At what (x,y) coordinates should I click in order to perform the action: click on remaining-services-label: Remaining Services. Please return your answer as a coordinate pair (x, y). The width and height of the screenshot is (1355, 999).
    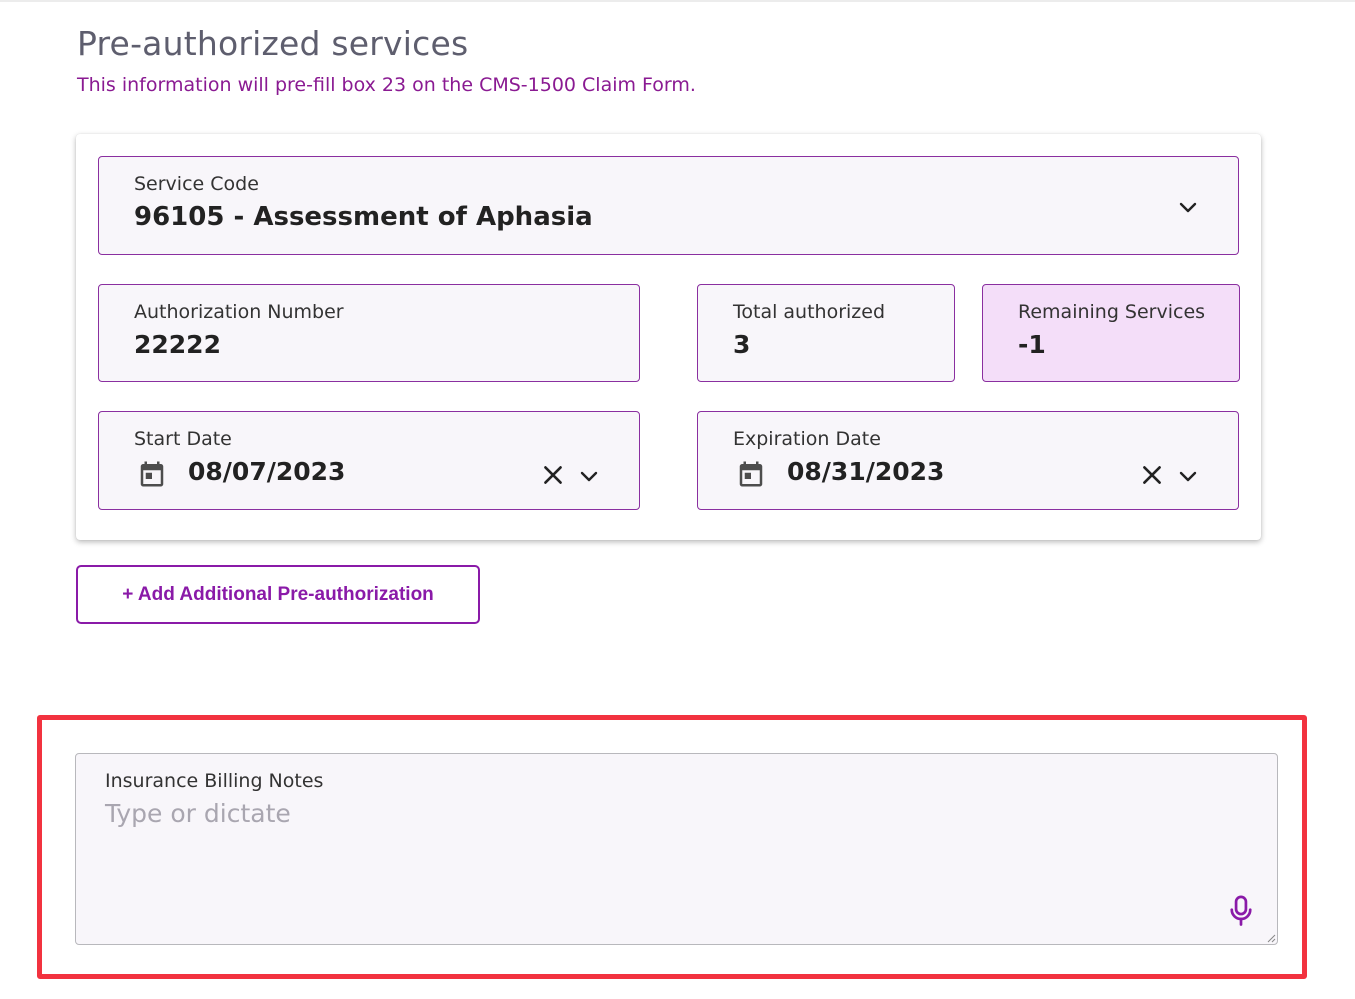
    Looking at the image, I should click on (1112, 312).